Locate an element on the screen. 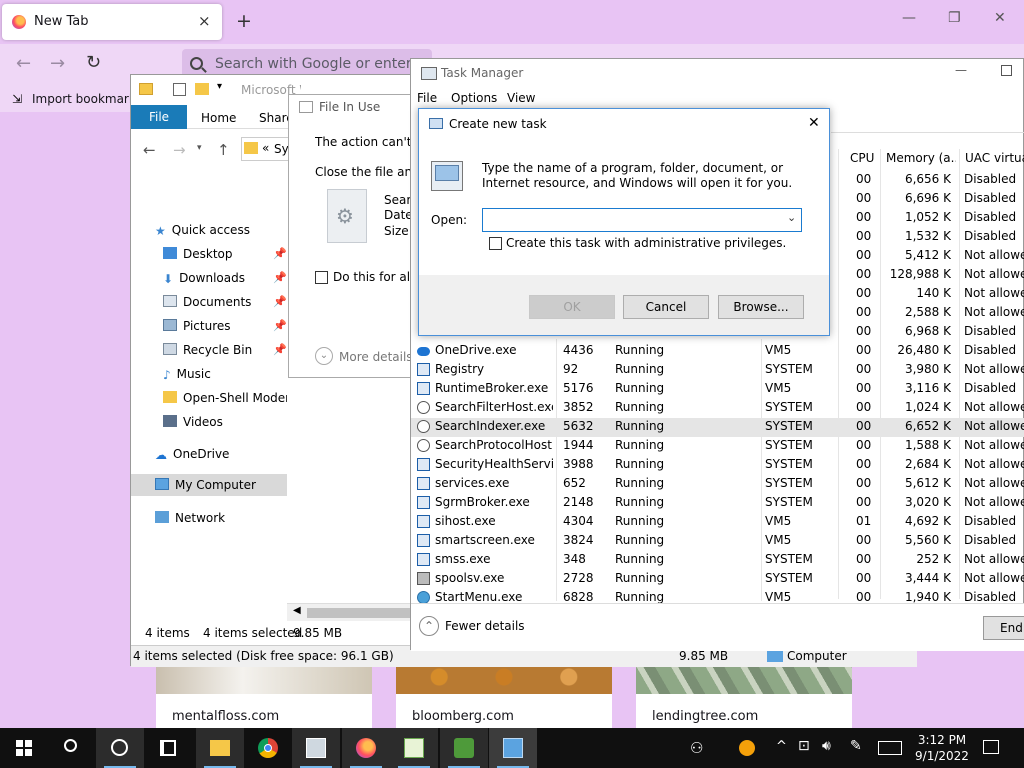  breadcrumb-overflow: « is located at coordinates (265, 148).